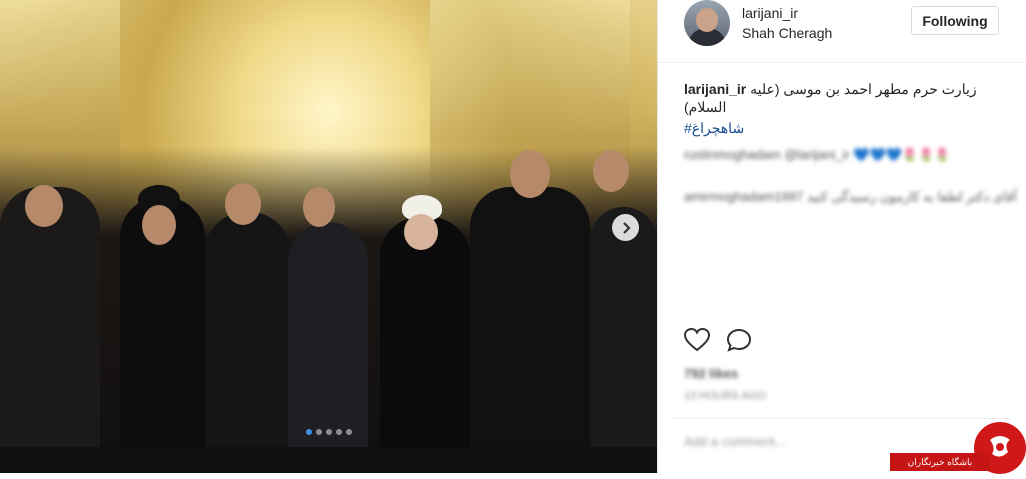 Image resolution: width=1026 pixels, height=479 pixels. Describe the element at coordinates (955, 20) in the screenshot. I see `following-button: Following` at that location.